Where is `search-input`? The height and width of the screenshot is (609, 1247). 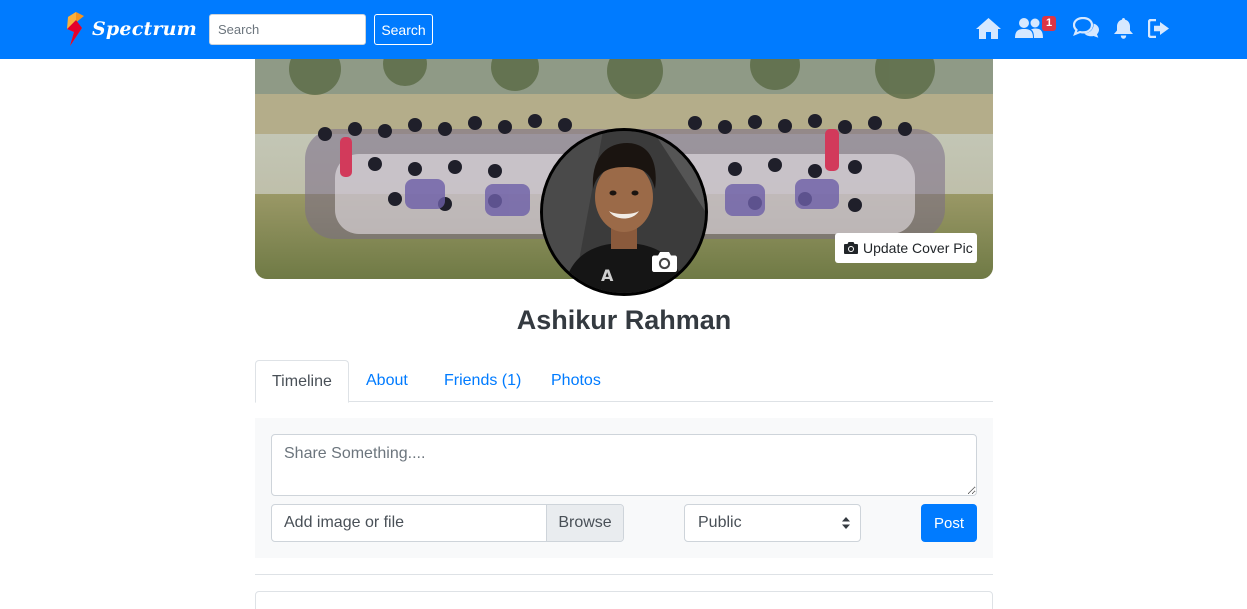 search-input is located at coordinates (287, 29).